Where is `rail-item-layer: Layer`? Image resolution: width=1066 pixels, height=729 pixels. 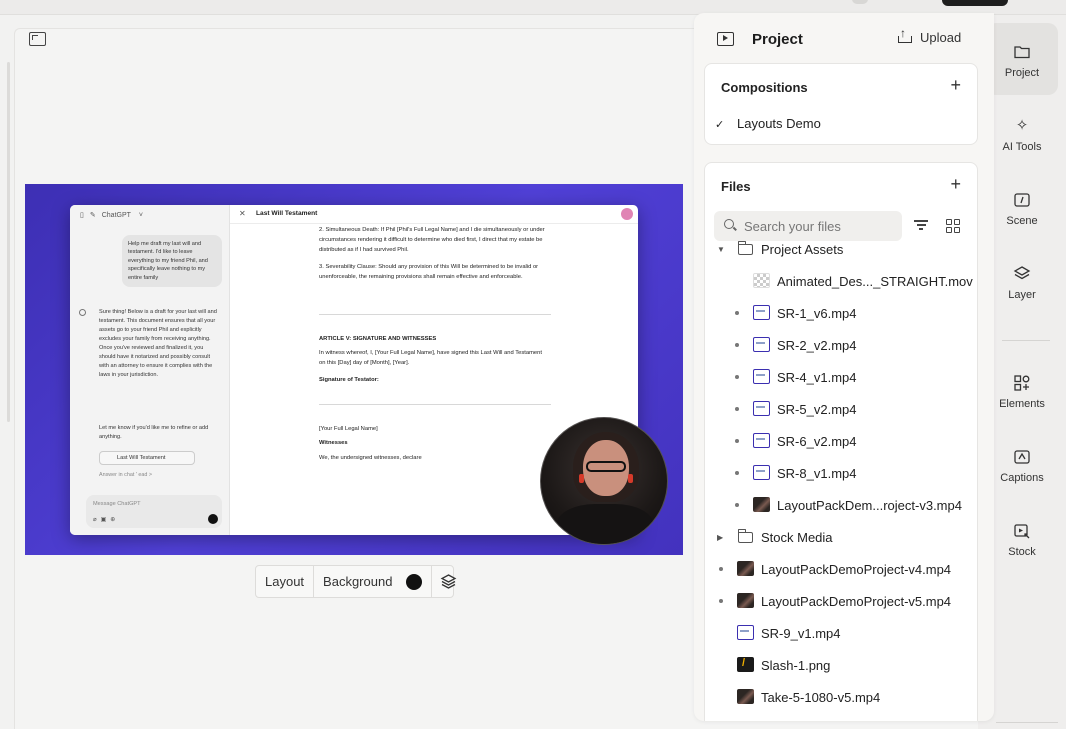 rail-item-layer: Layer is located at coordinates (1022, 281).